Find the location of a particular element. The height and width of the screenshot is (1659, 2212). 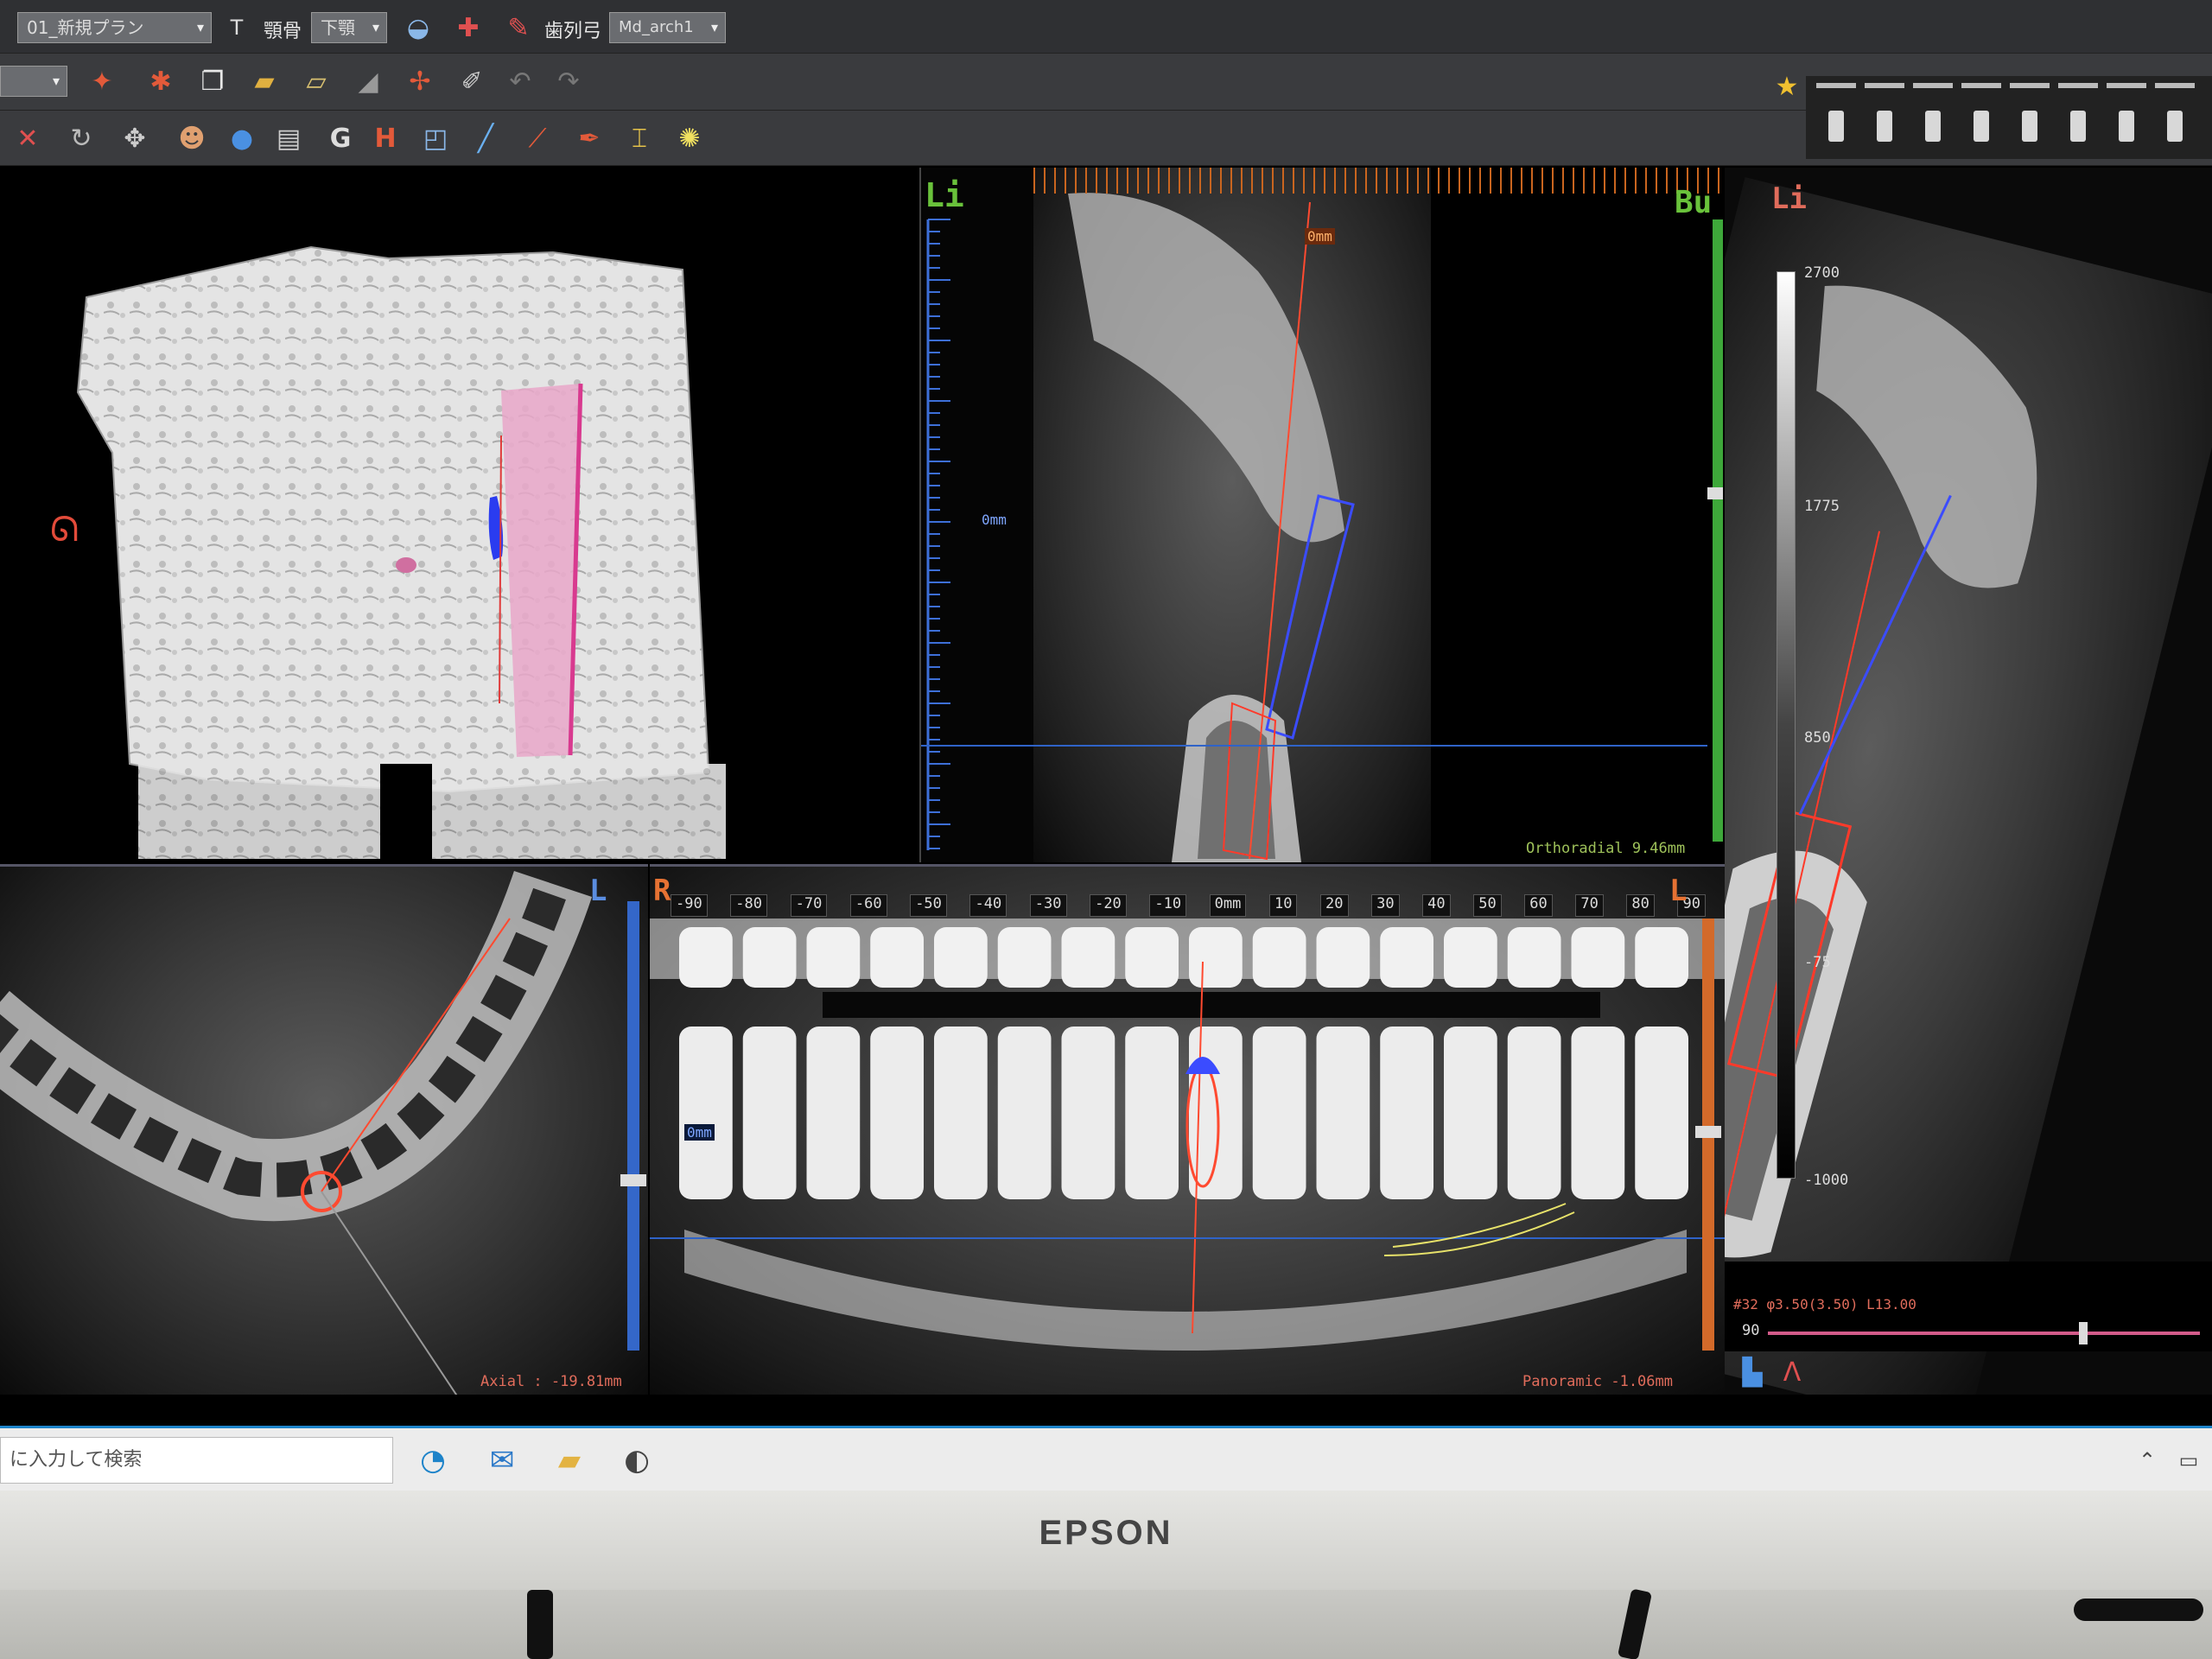

plan-selector: 01_新規プラン ▾ is located at coordinates (114, 27).